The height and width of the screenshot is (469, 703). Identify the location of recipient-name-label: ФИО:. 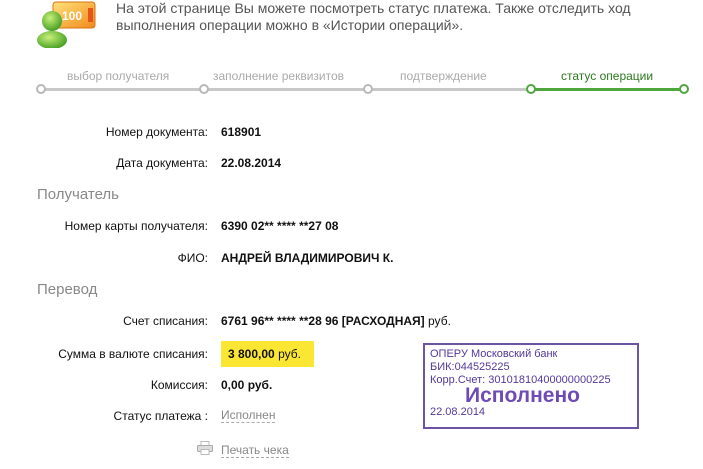
(192, 258).